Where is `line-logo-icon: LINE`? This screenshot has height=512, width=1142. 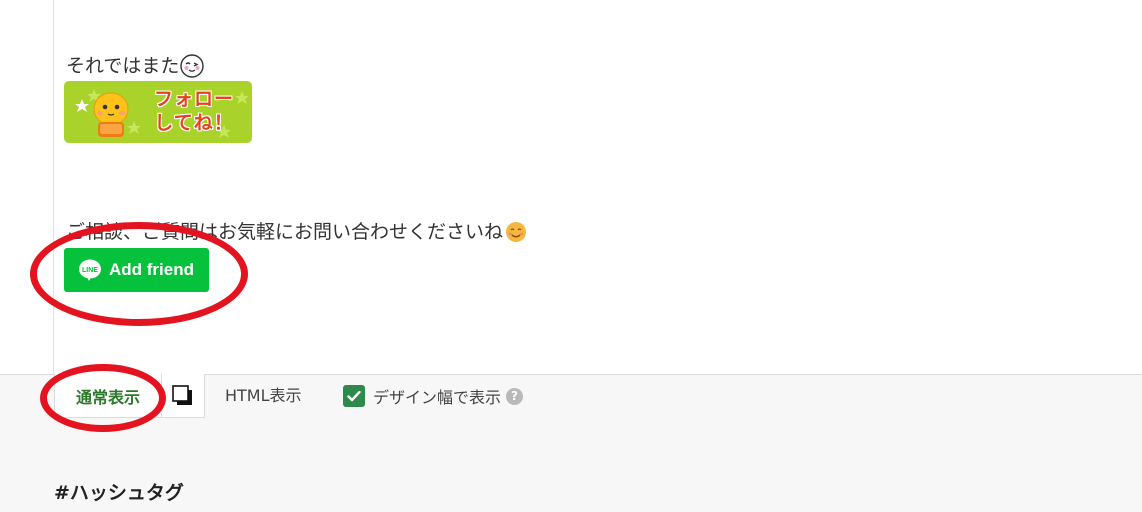 line-logo-icon: LINE is located at coordinates (90, 270).